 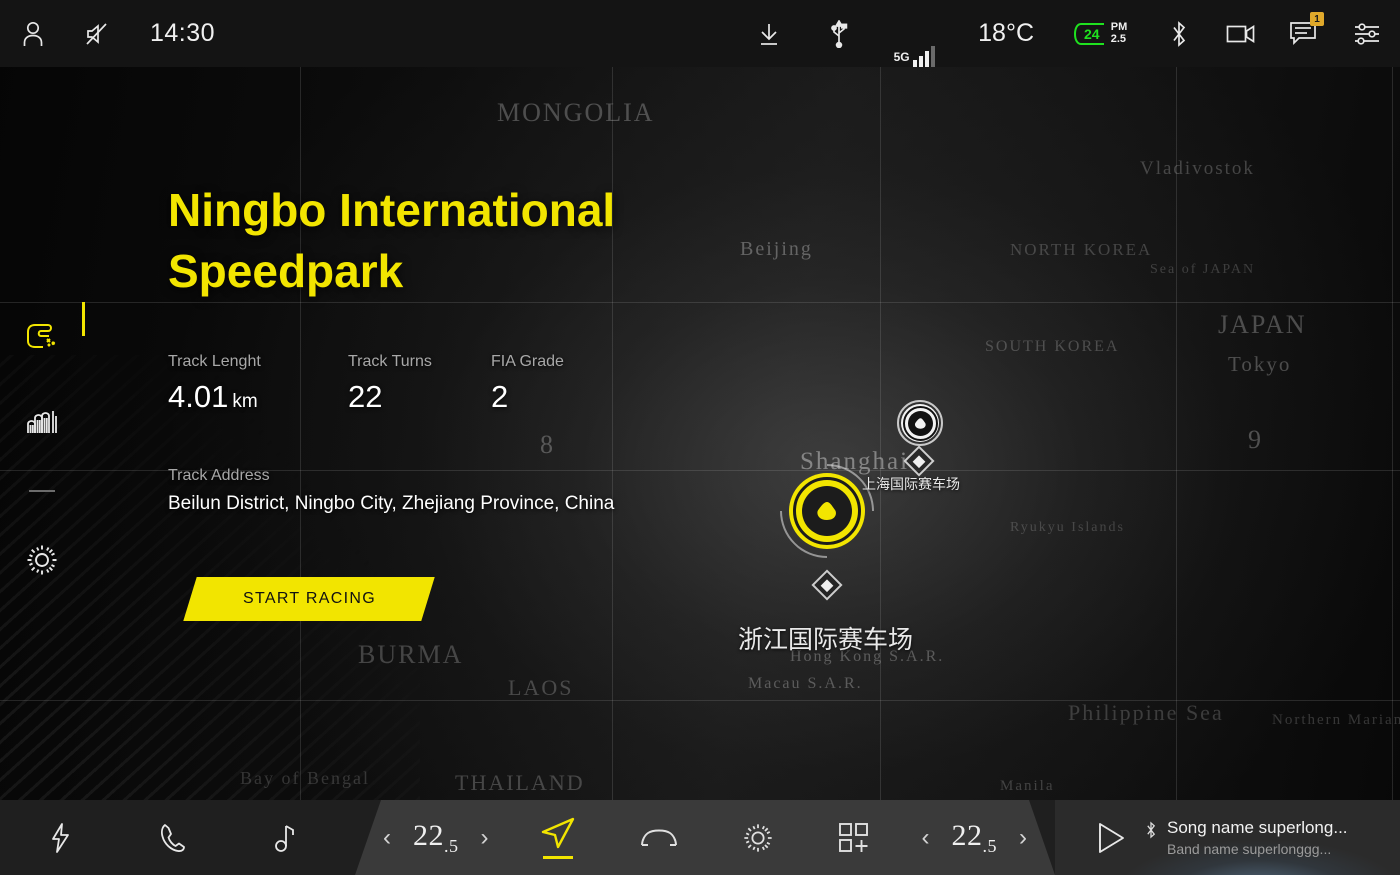 I want to click on driver-temp-increase: ›, so click(x=485, y=838).